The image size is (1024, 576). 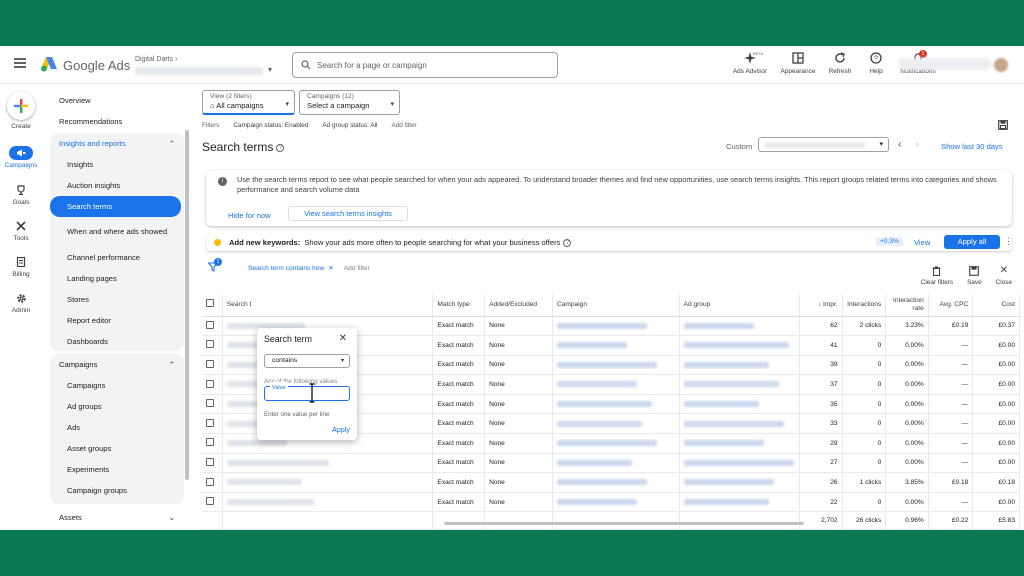 I want to click on table-row: Exact match None 26 1 clicks 3.85% £0.18 £0.18, so click(x=611, y=482).